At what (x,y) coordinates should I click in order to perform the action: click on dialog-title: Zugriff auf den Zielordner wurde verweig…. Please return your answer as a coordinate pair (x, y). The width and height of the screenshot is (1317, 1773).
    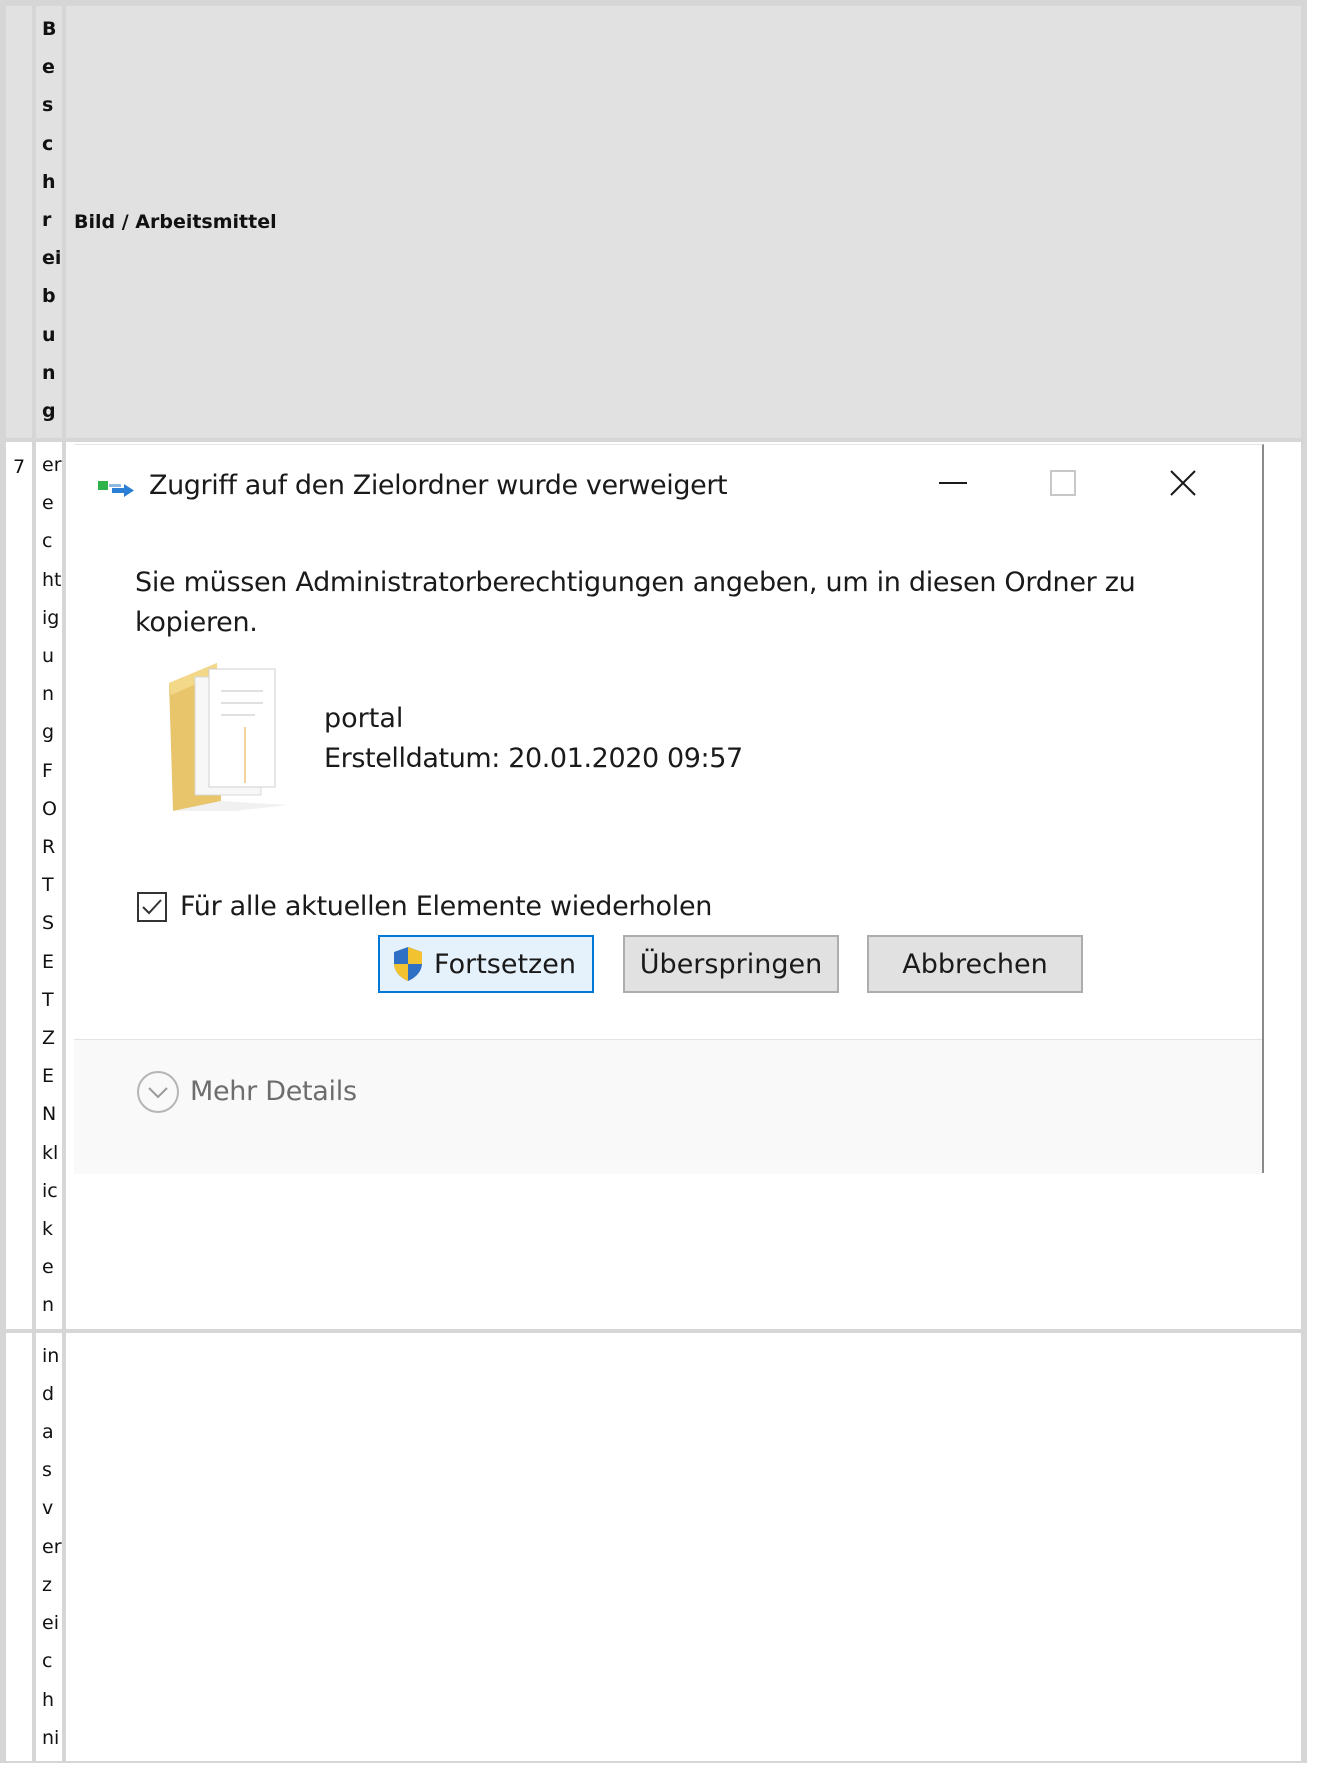
    Looking at the image, I should click on (438, 485).